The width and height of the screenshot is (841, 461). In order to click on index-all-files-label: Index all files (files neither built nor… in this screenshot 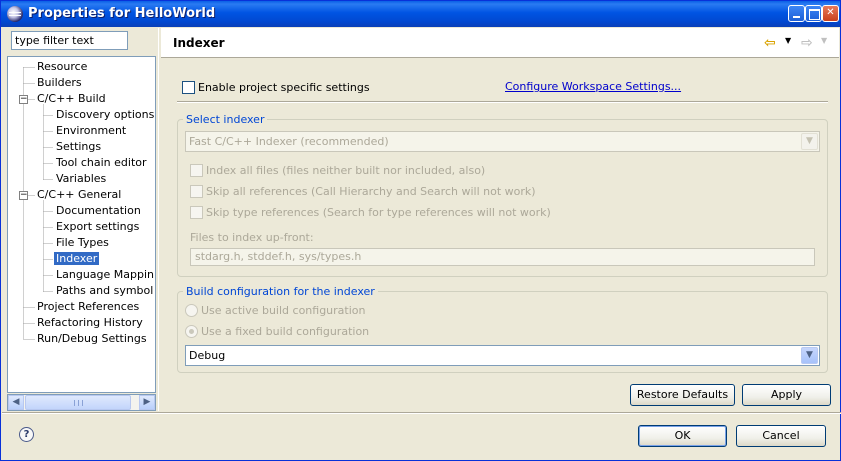, I will do `click(345, 170)`.